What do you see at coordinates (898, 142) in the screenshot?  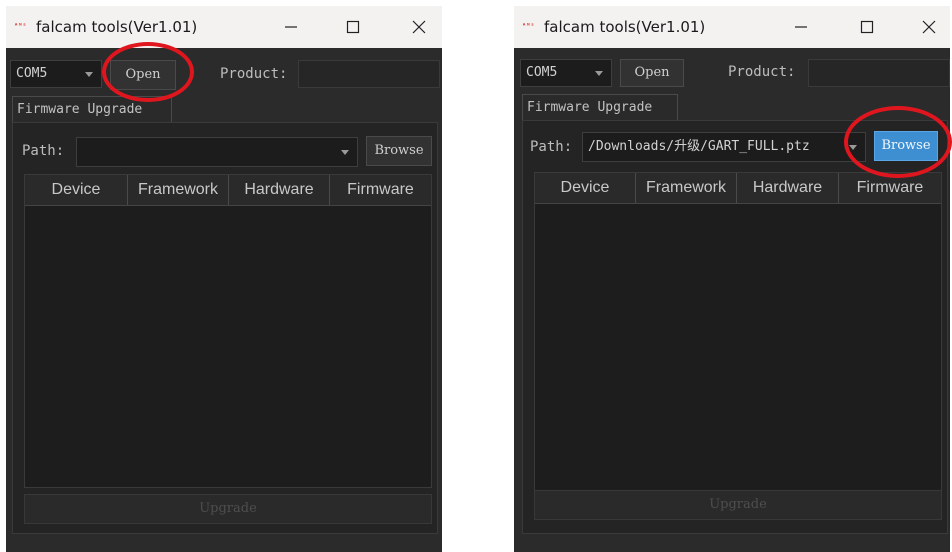 I see `browse-button-highlight-circle` at bounding box center [898, 142].